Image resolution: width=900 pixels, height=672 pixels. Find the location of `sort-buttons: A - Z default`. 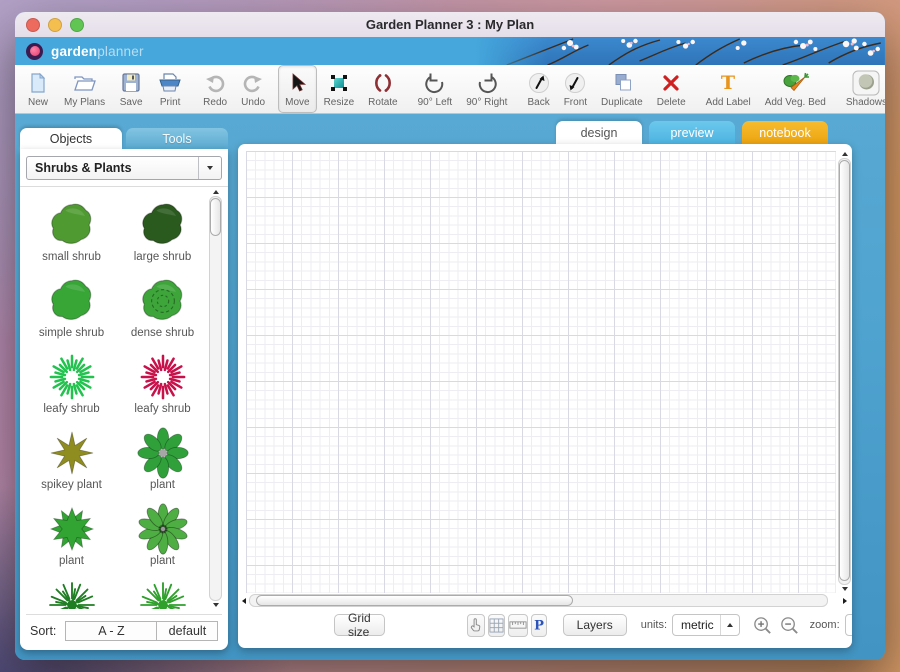

sort-buttons: A - Z default is located at coordinates (142, 631).